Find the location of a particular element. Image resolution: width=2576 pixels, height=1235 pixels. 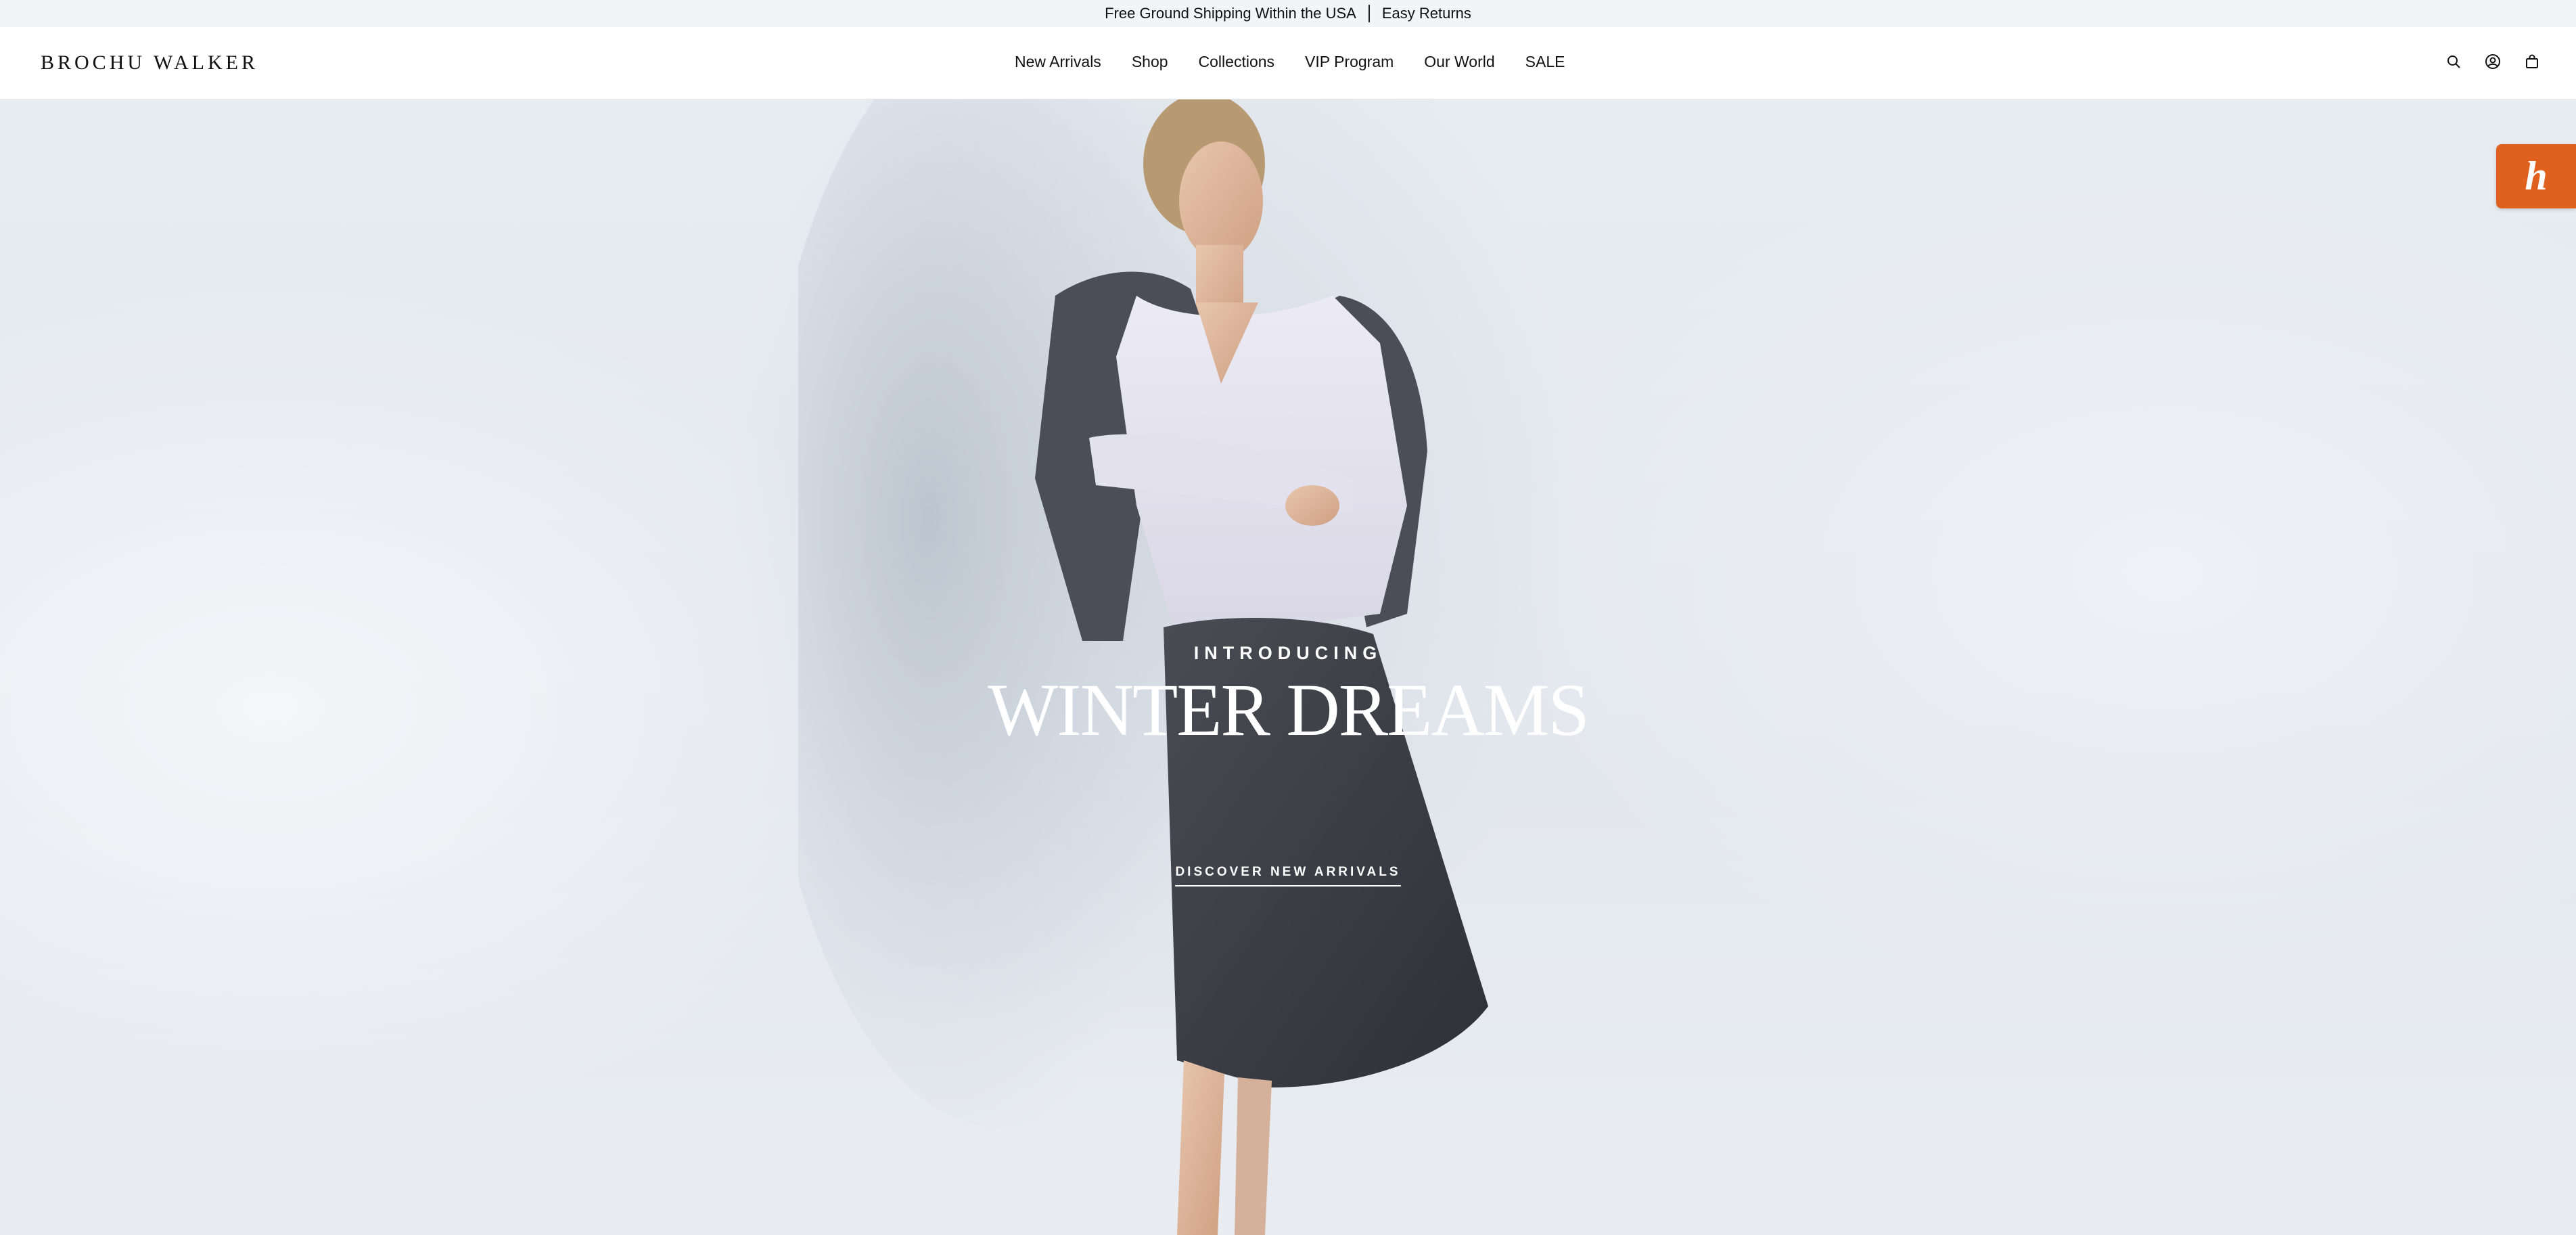

account-icon is located at coordinates (2493, 61).